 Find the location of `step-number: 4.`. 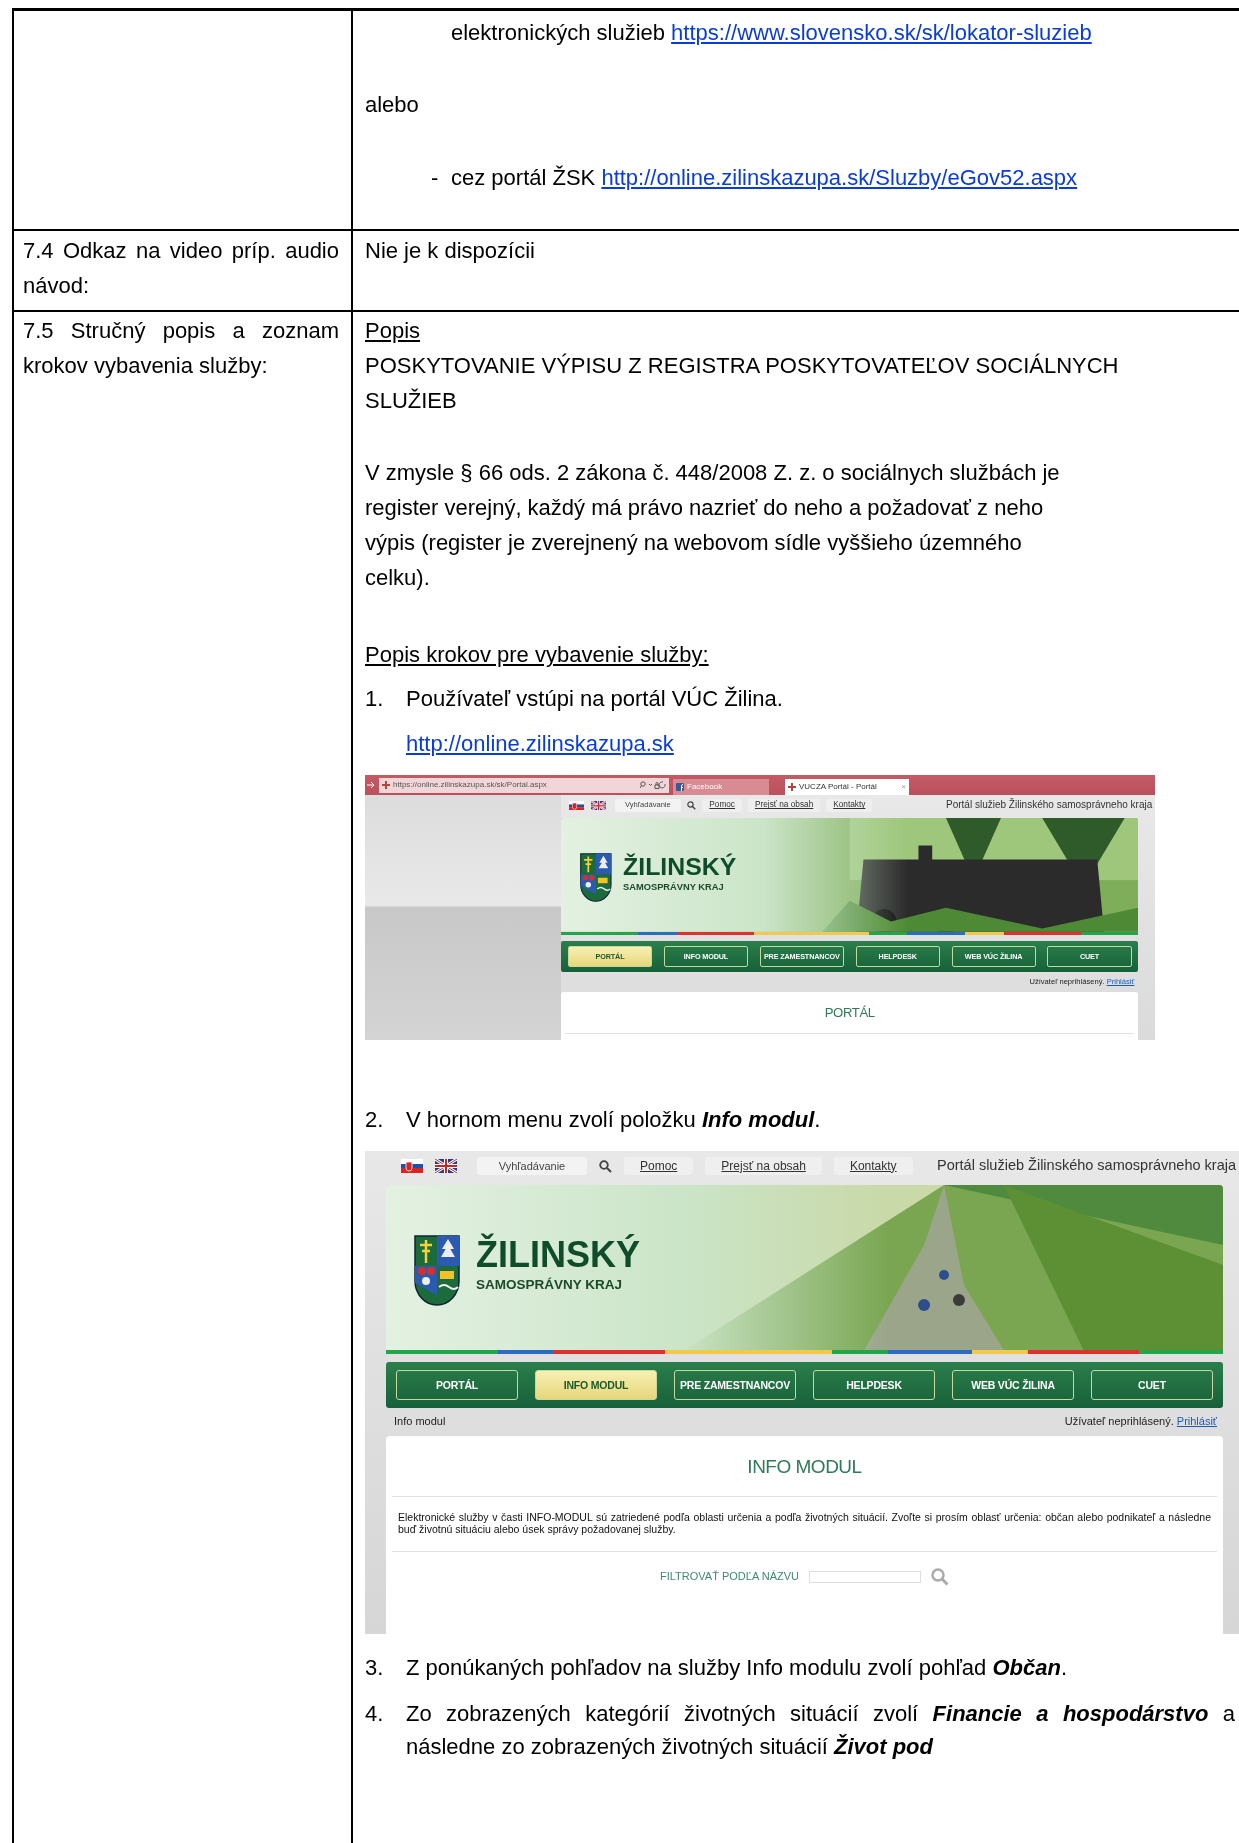

step-number: 4. is located at coordinates (375, 1714).